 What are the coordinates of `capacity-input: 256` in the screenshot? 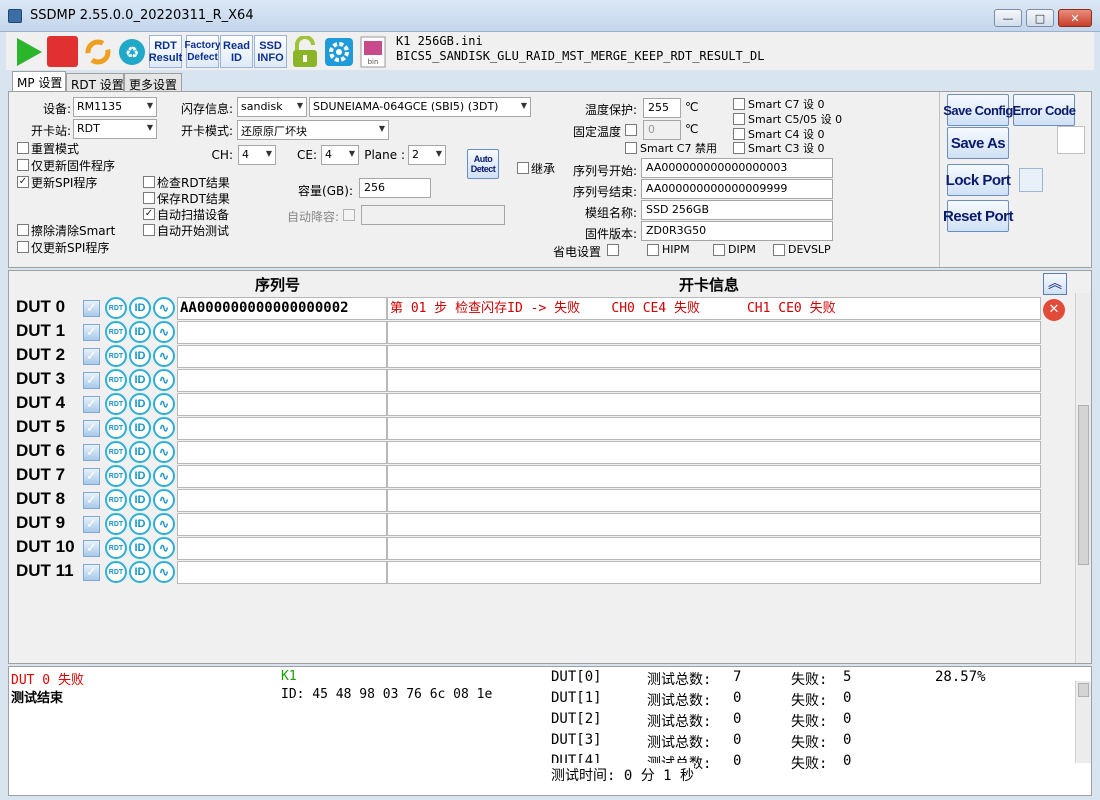 It's located at (395, 188).